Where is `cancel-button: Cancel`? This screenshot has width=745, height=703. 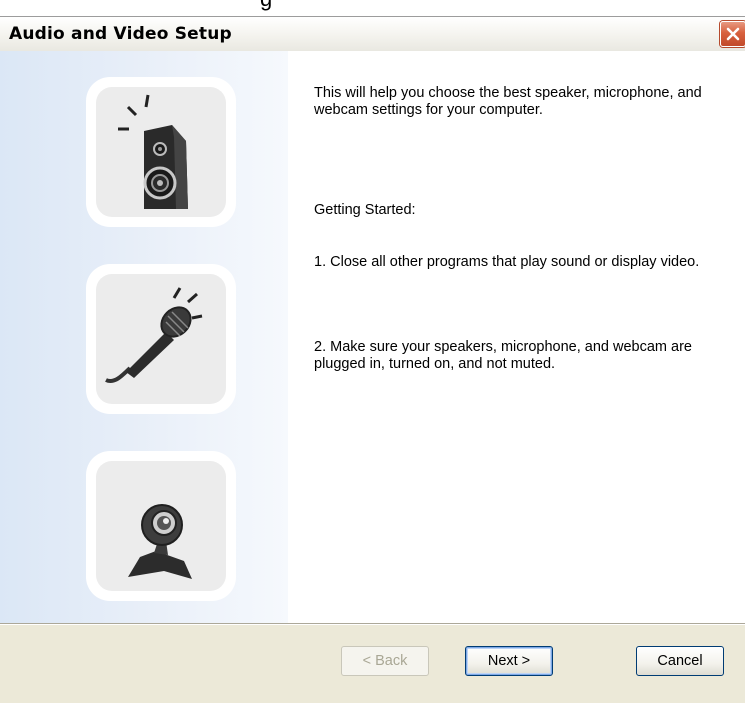
cancel-button: Cancel is located at coordinates (680, 661).